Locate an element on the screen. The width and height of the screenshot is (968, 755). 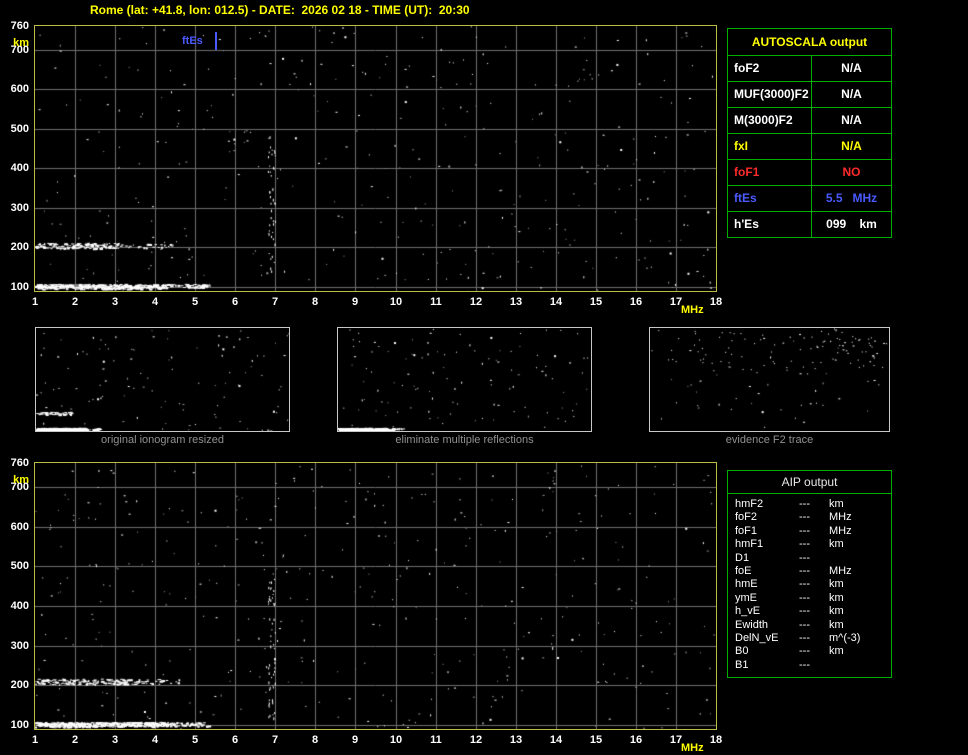
autoscala-row-h'Es: h'Es 099 km is located at coordinates (809, 224).